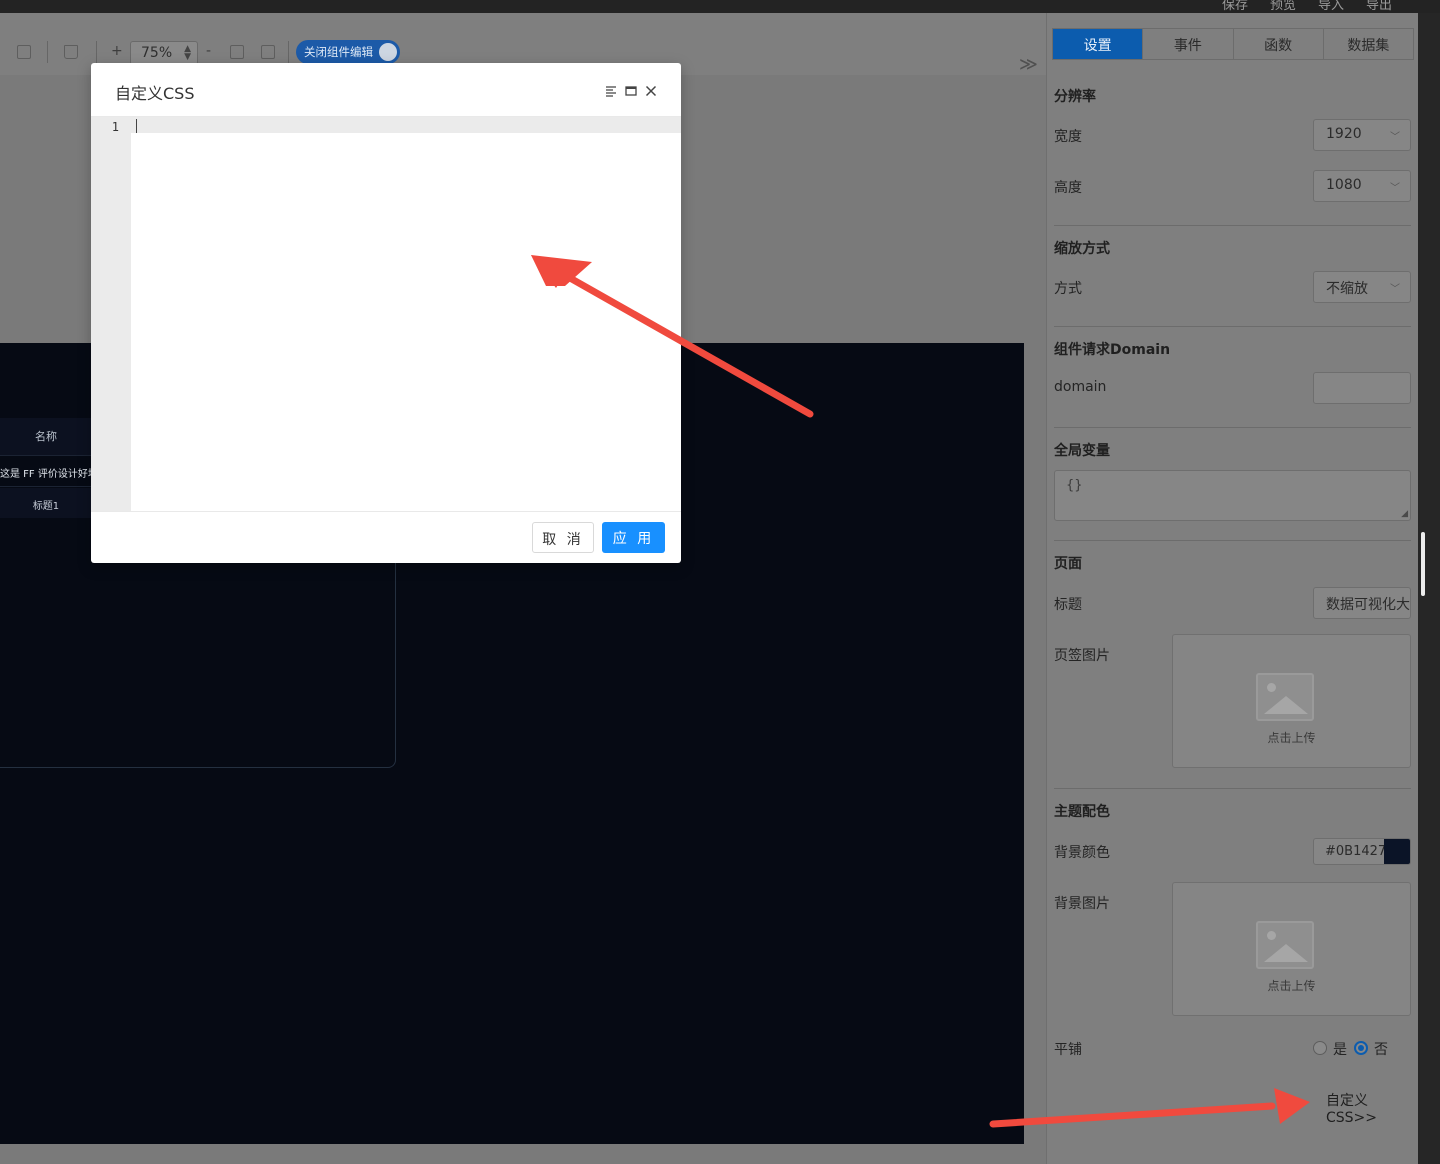 The width and height of the screenshot is (1440, 1164). I want to click on component-edit-toggle: 关闭组件编辑, so click(348, 52).